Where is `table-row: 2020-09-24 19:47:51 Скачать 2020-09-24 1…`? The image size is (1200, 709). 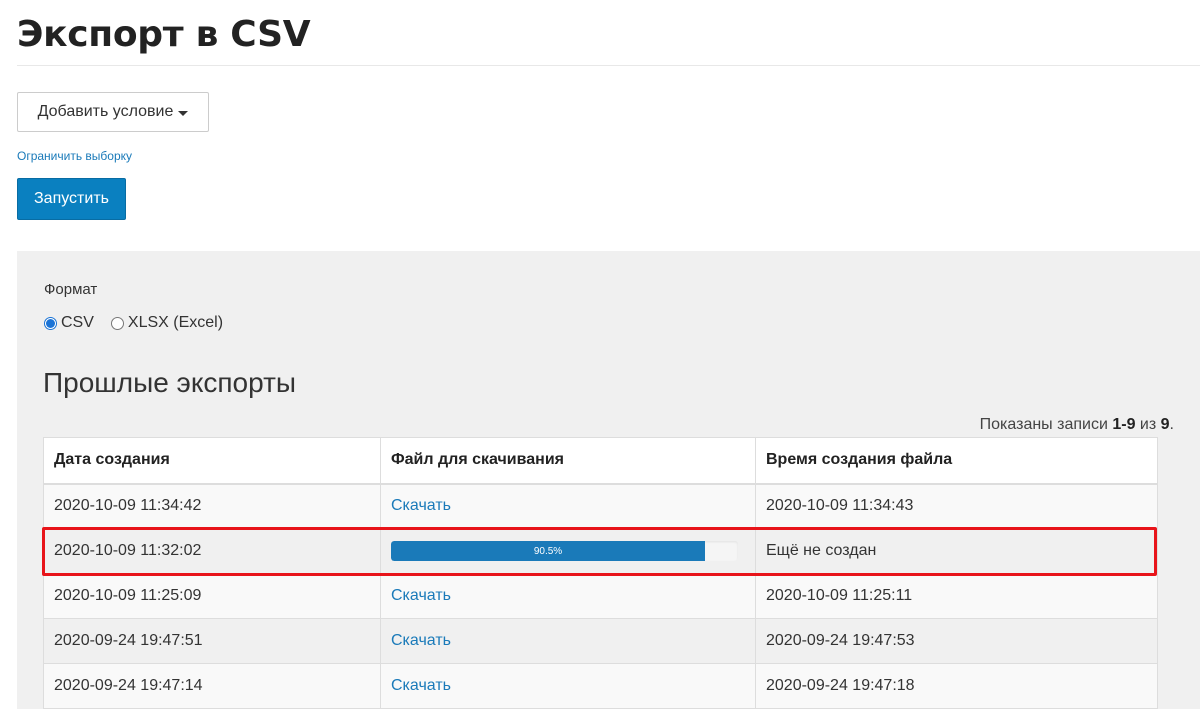 table-row: 2020-09-24 19:47:51 Скачать 2020-09-24 1… is located at coordinates (600, 641).